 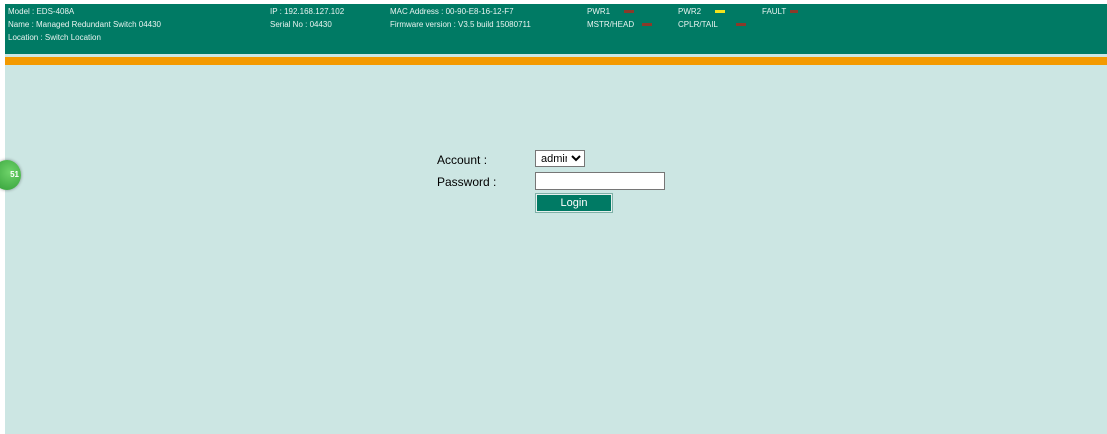 What do you see at coordinates (467, 182) in the screenshot?
I see `password-label: Password :` at bounding box center [467, 182].